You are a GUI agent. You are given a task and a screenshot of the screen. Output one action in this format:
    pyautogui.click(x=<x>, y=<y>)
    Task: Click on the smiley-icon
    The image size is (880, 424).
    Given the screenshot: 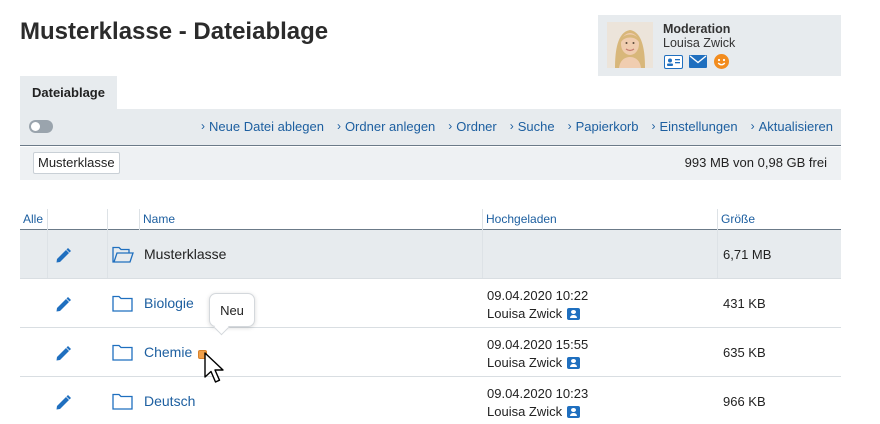 What is the action you would take?
    pyautogui.click(x=721, y=61)
    